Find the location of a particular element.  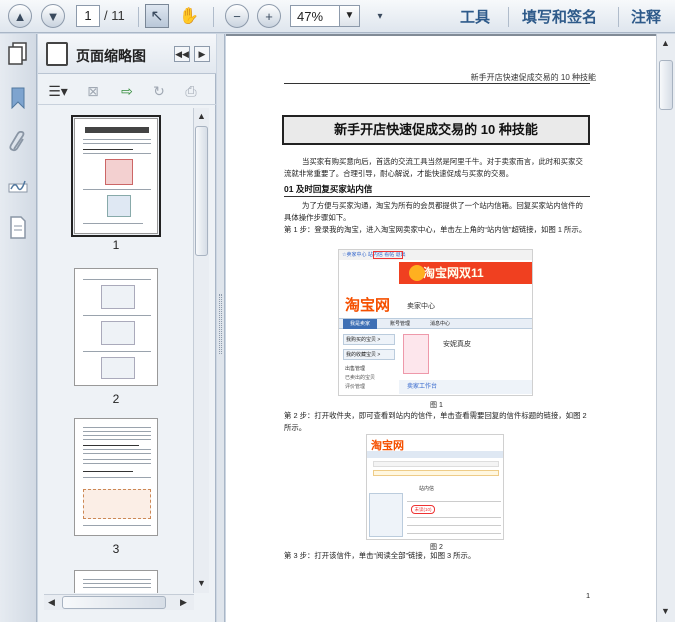

step-3-text: 第 3 步：打开该信件，单击“阅读全部”链接，如图 3 所示。 is located at coordinates (380, 555).